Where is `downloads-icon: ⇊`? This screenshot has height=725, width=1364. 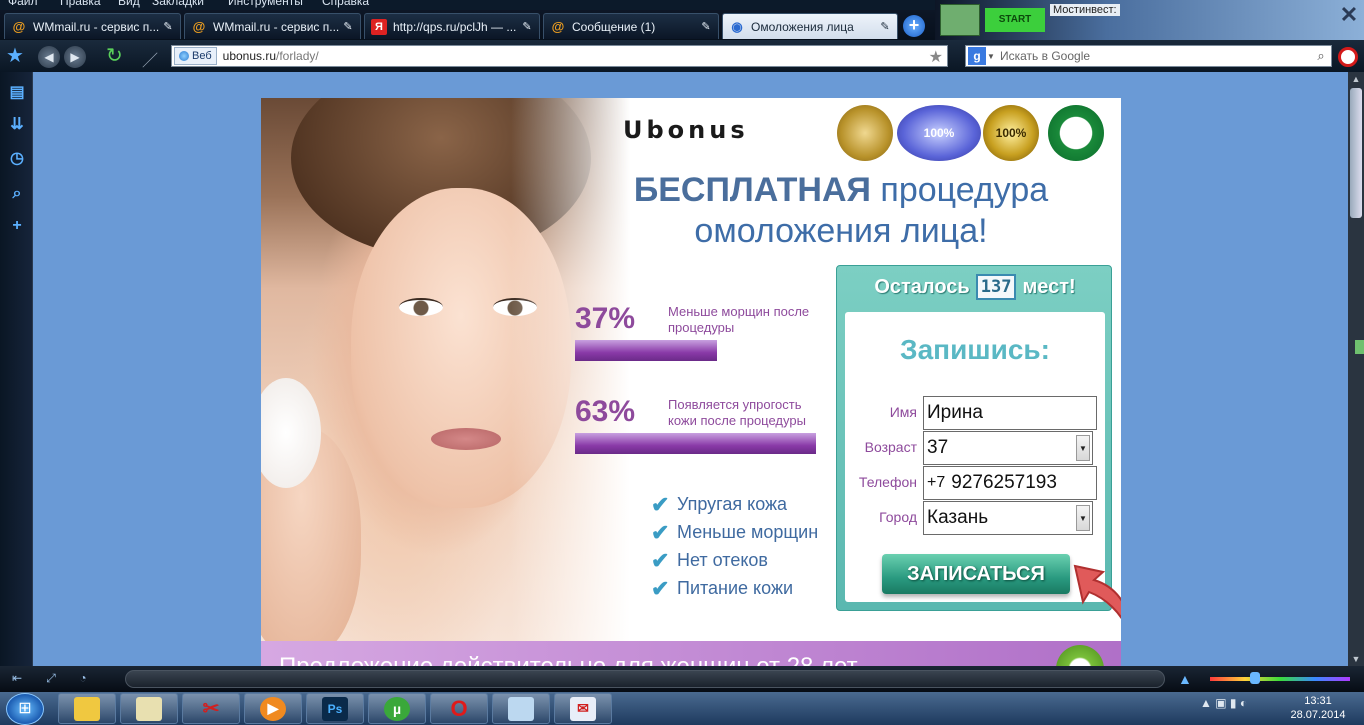 downloads-icon: ⇊ is located at coordinates (17, 124).